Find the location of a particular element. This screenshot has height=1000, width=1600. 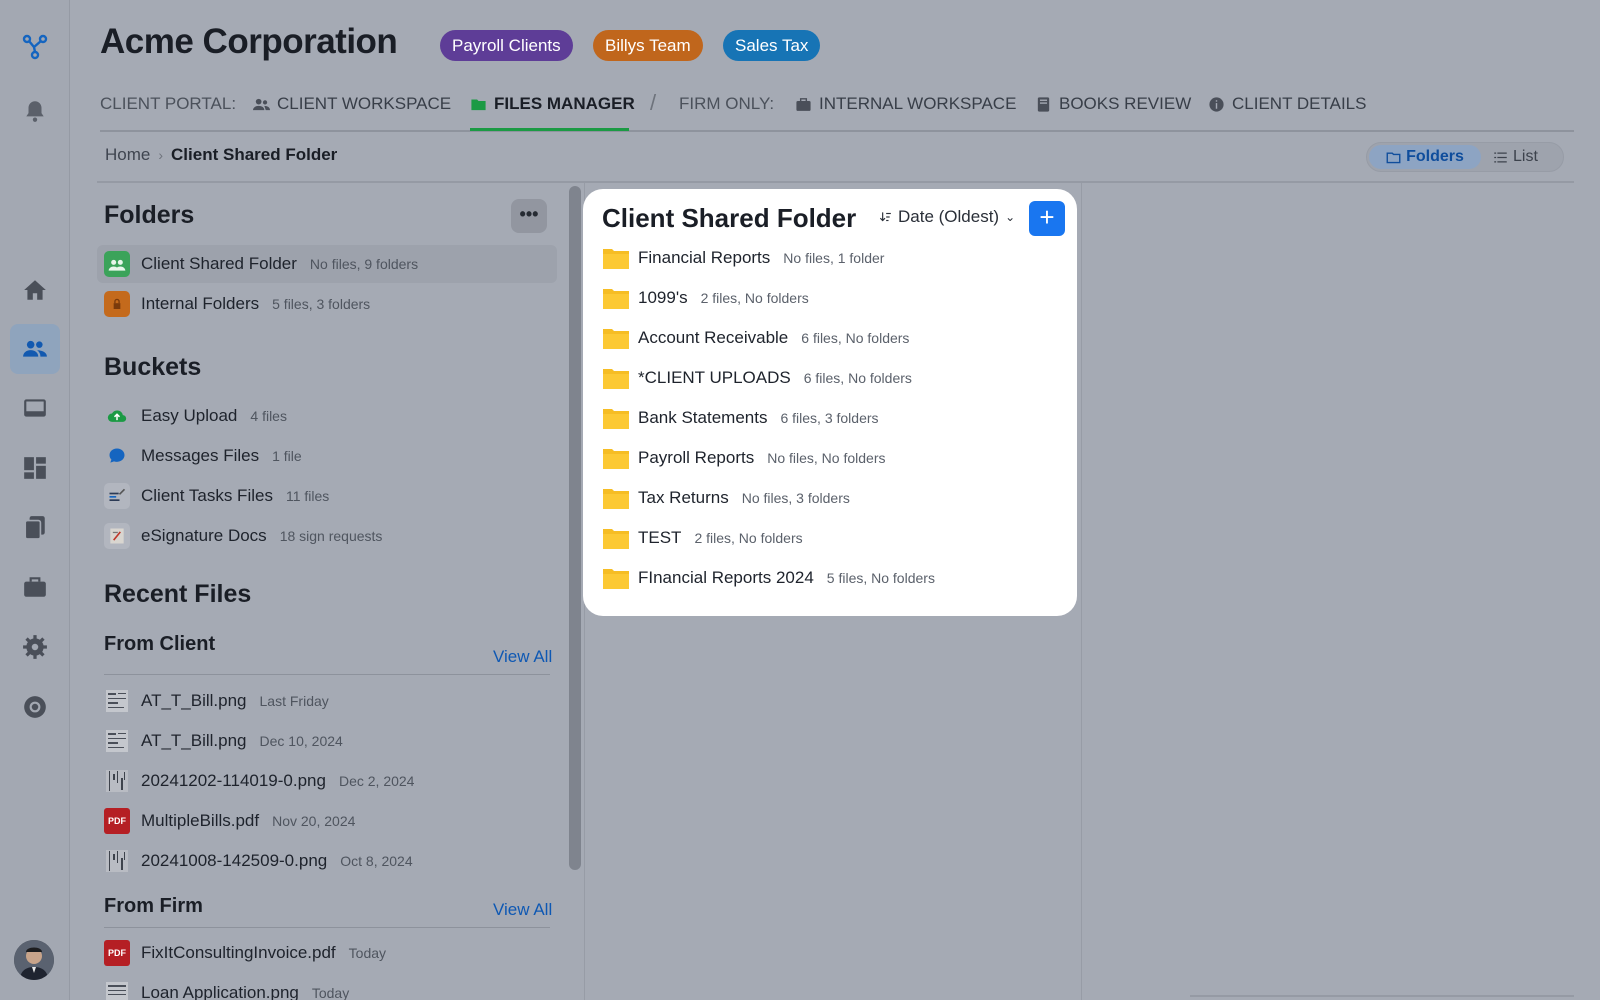

dashboard-icon is located at coordinates (35, 468).